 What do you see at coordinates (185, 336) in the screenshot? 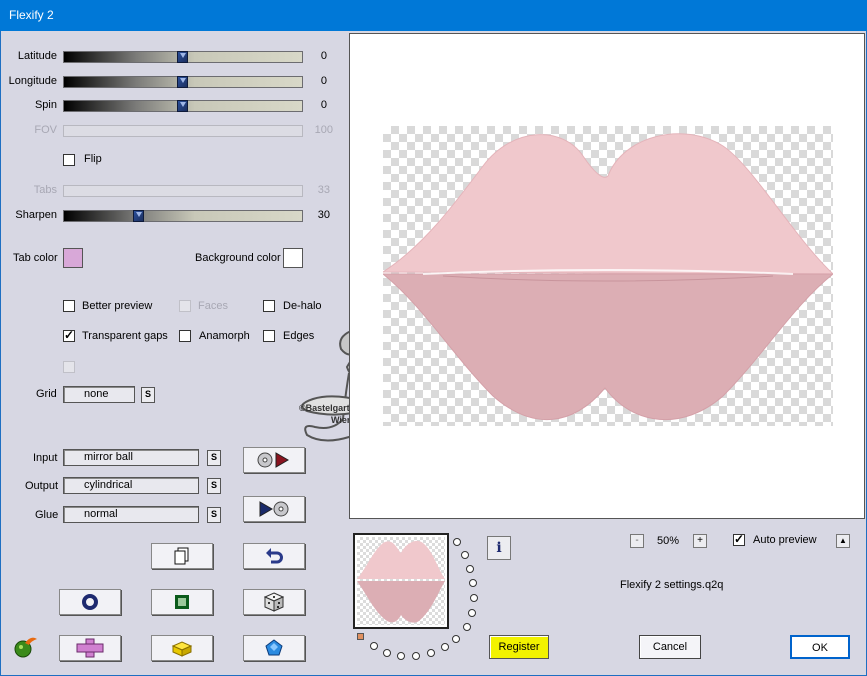
I see `anamorph-checkbox` at bounding box center [185, 336].